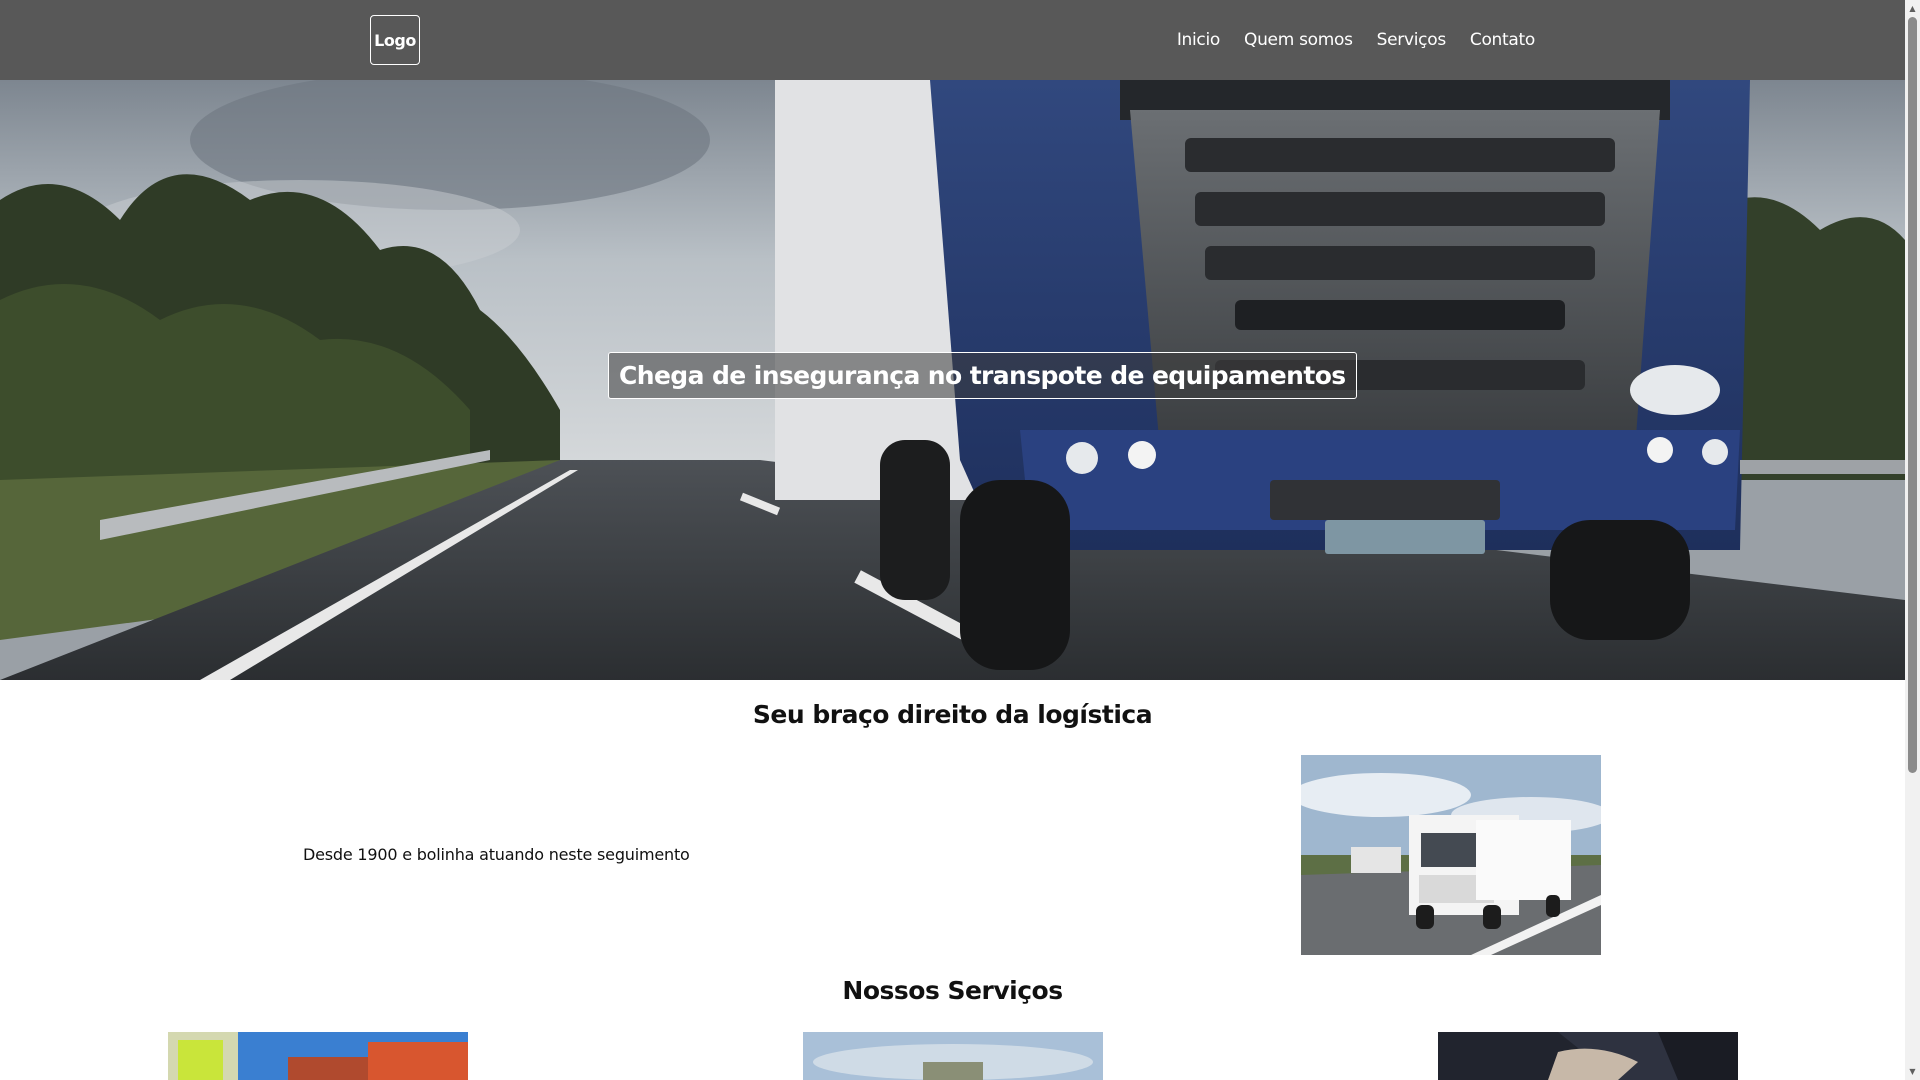 The width and height of the screenshot is (1920, 1080). Describe the element at coordinates (952, 990) in the screenshot. I see `services-title: Nossos Serviços` at that location.